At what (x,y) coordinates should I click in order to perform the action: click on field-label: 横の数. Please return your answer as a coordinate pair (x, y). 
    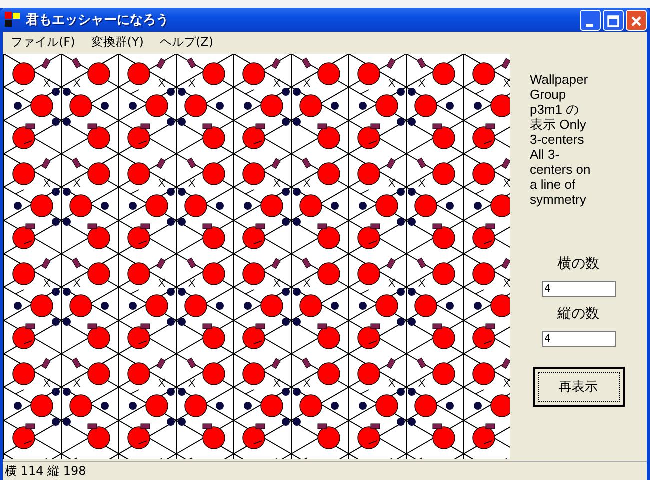
    Looking at the image, I should click on (579, 264).